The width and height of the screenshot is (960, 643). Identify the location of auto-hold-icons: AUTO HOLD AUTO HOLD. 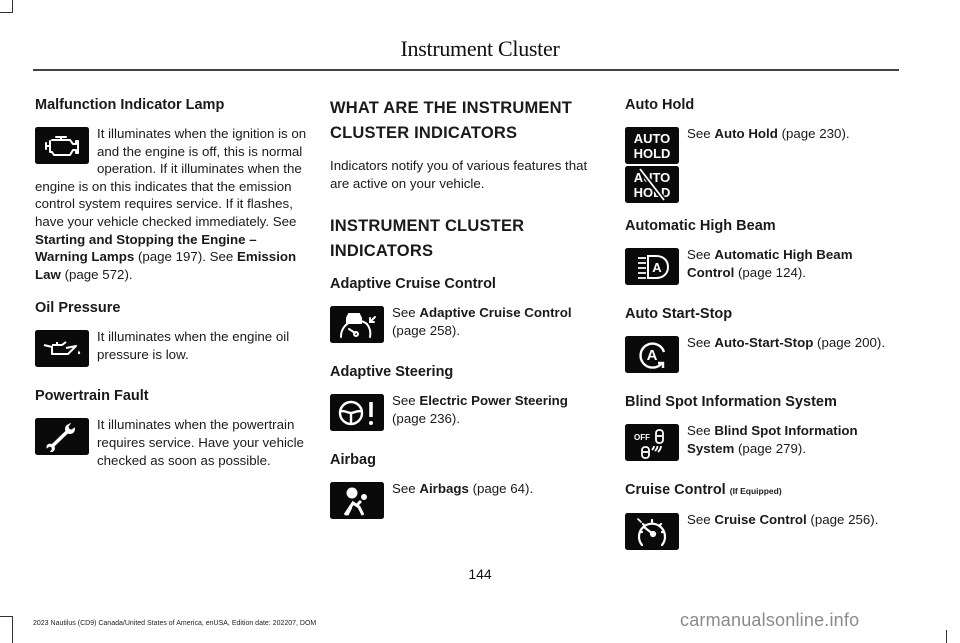
(652, 164).